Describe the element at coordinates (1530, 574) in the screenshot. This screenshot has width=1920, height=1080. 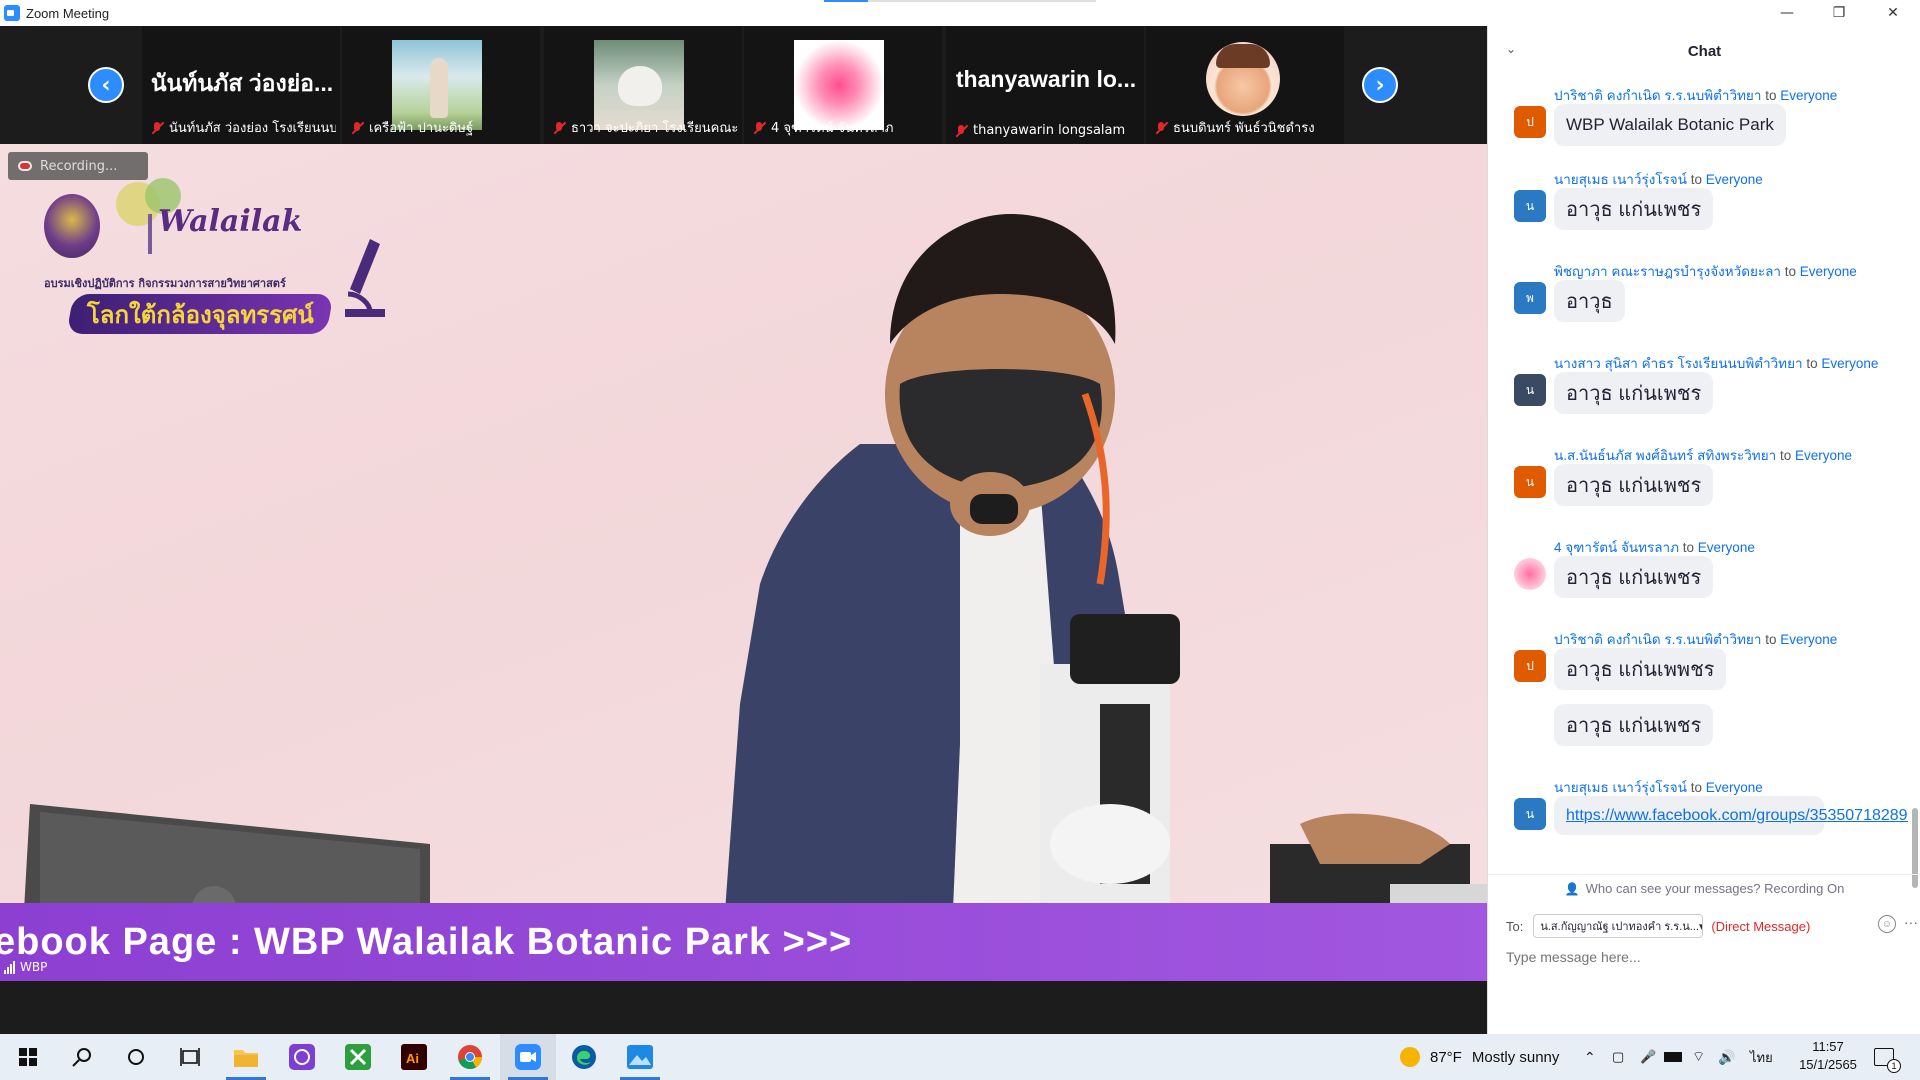
I see `avatar` at that location.